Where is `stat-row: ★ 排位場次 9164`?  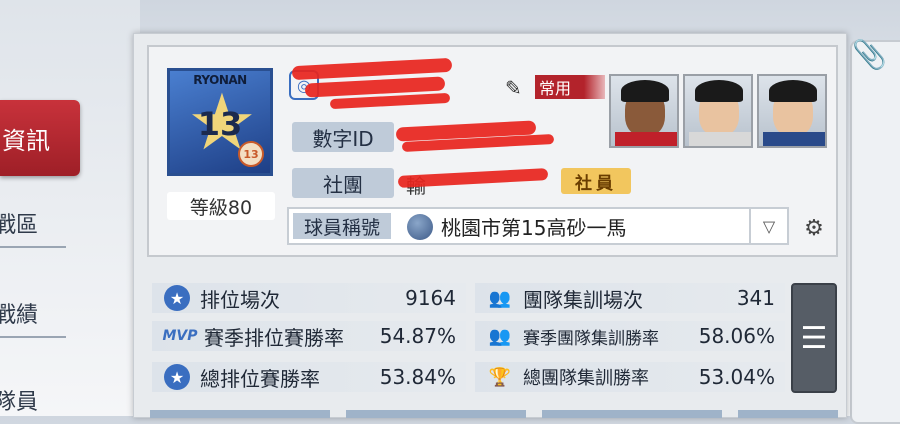
stat-row: ★ 排位場次 9164 is located at coordinates (309, 298).